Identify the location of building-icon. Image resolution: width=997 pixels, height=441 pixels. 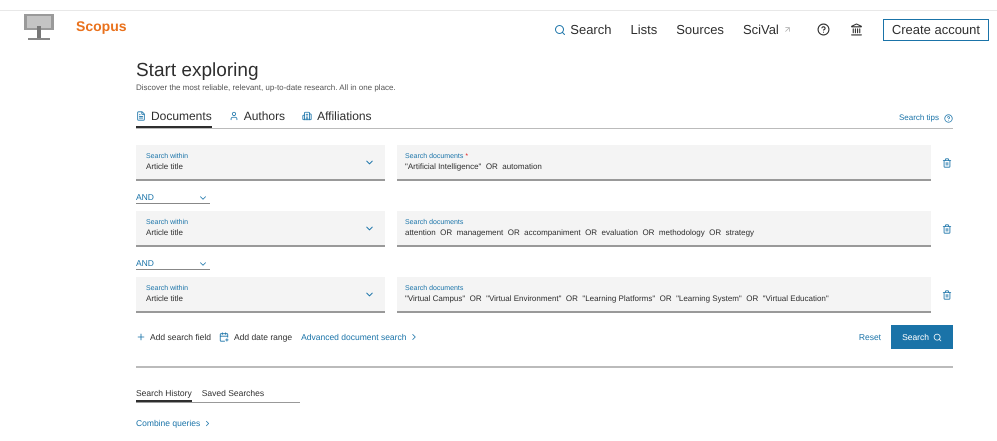
(307, 115).